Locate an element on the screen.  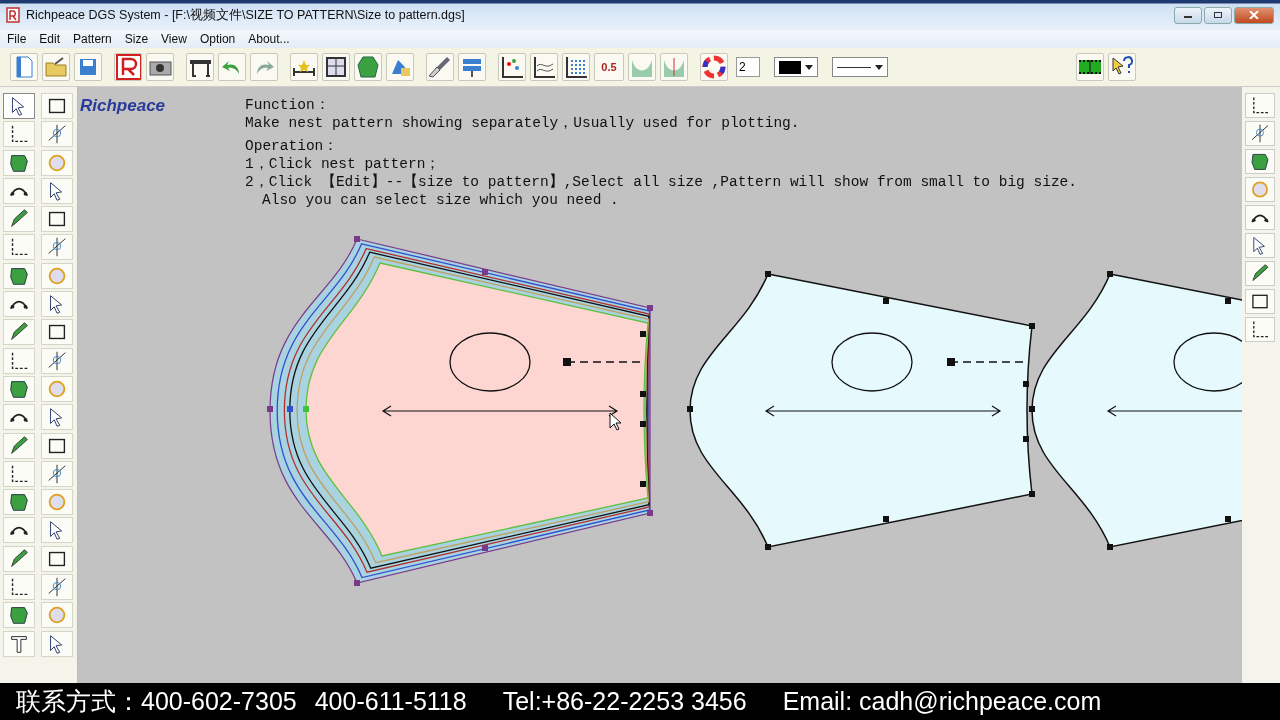
scatter-plot-icon is located at coordinates (512, 67).